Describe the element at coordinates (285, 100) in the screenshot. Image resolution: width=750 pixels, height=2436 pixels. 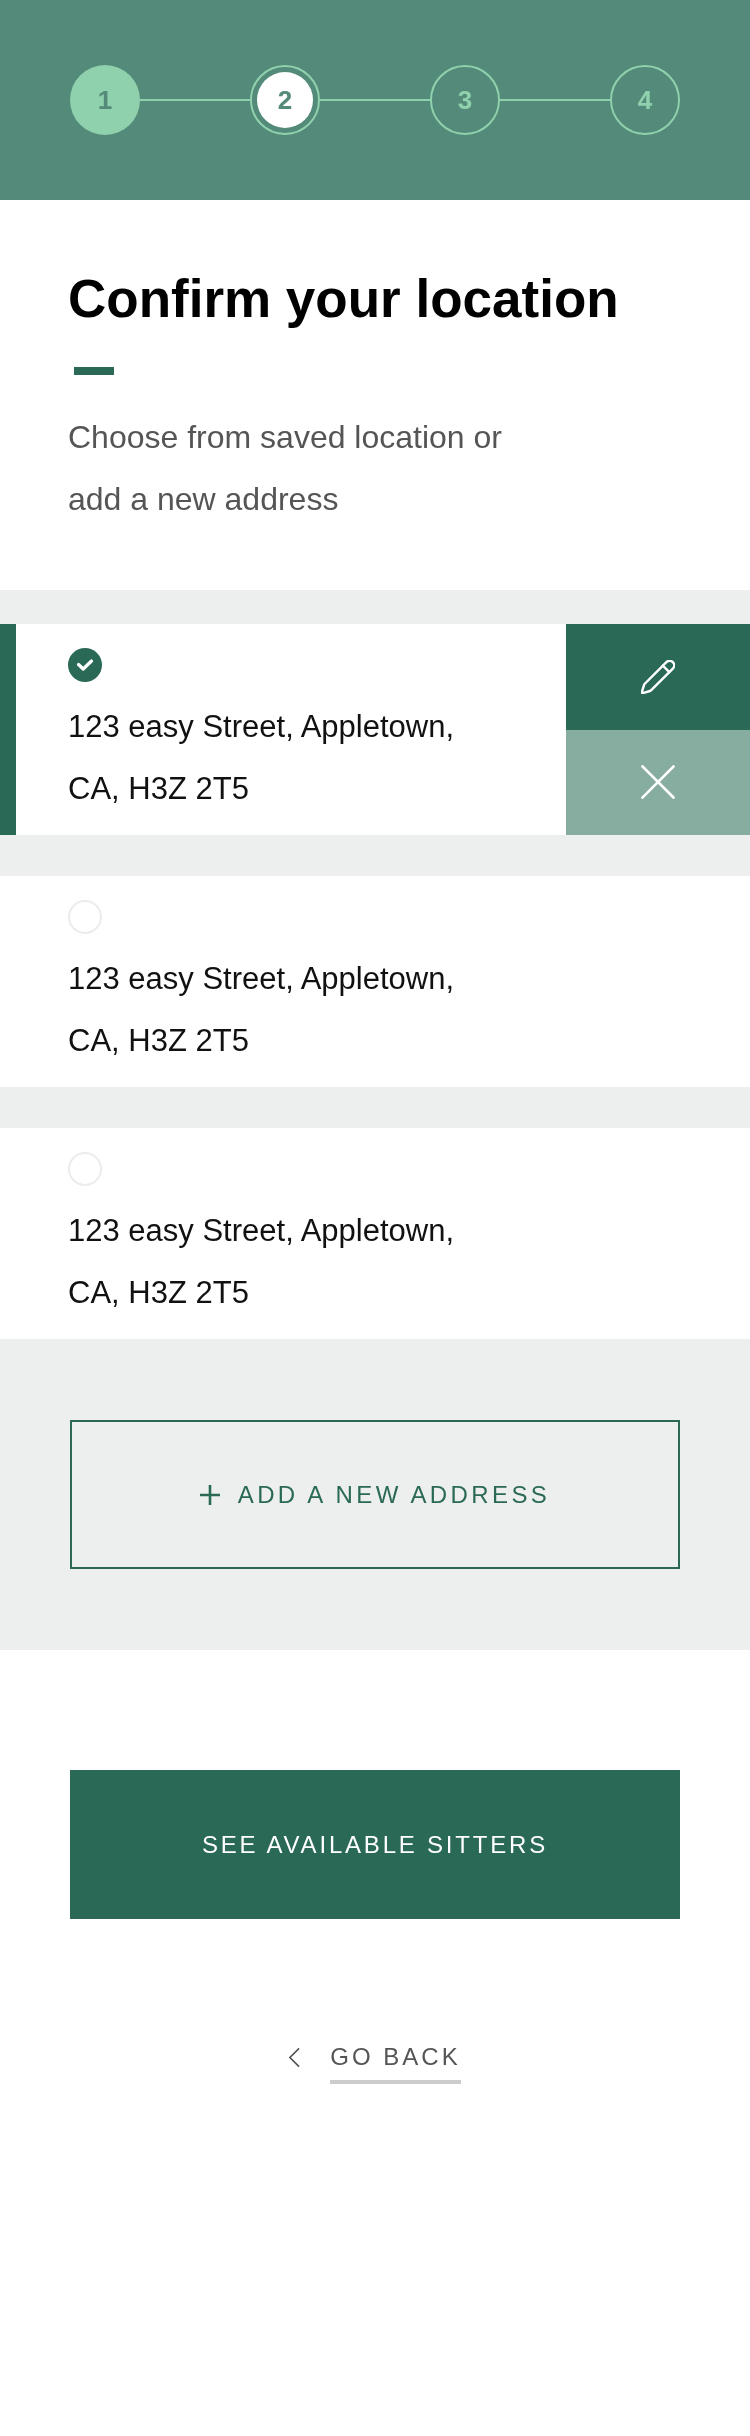
I see `step-indicator: 2` at that location.